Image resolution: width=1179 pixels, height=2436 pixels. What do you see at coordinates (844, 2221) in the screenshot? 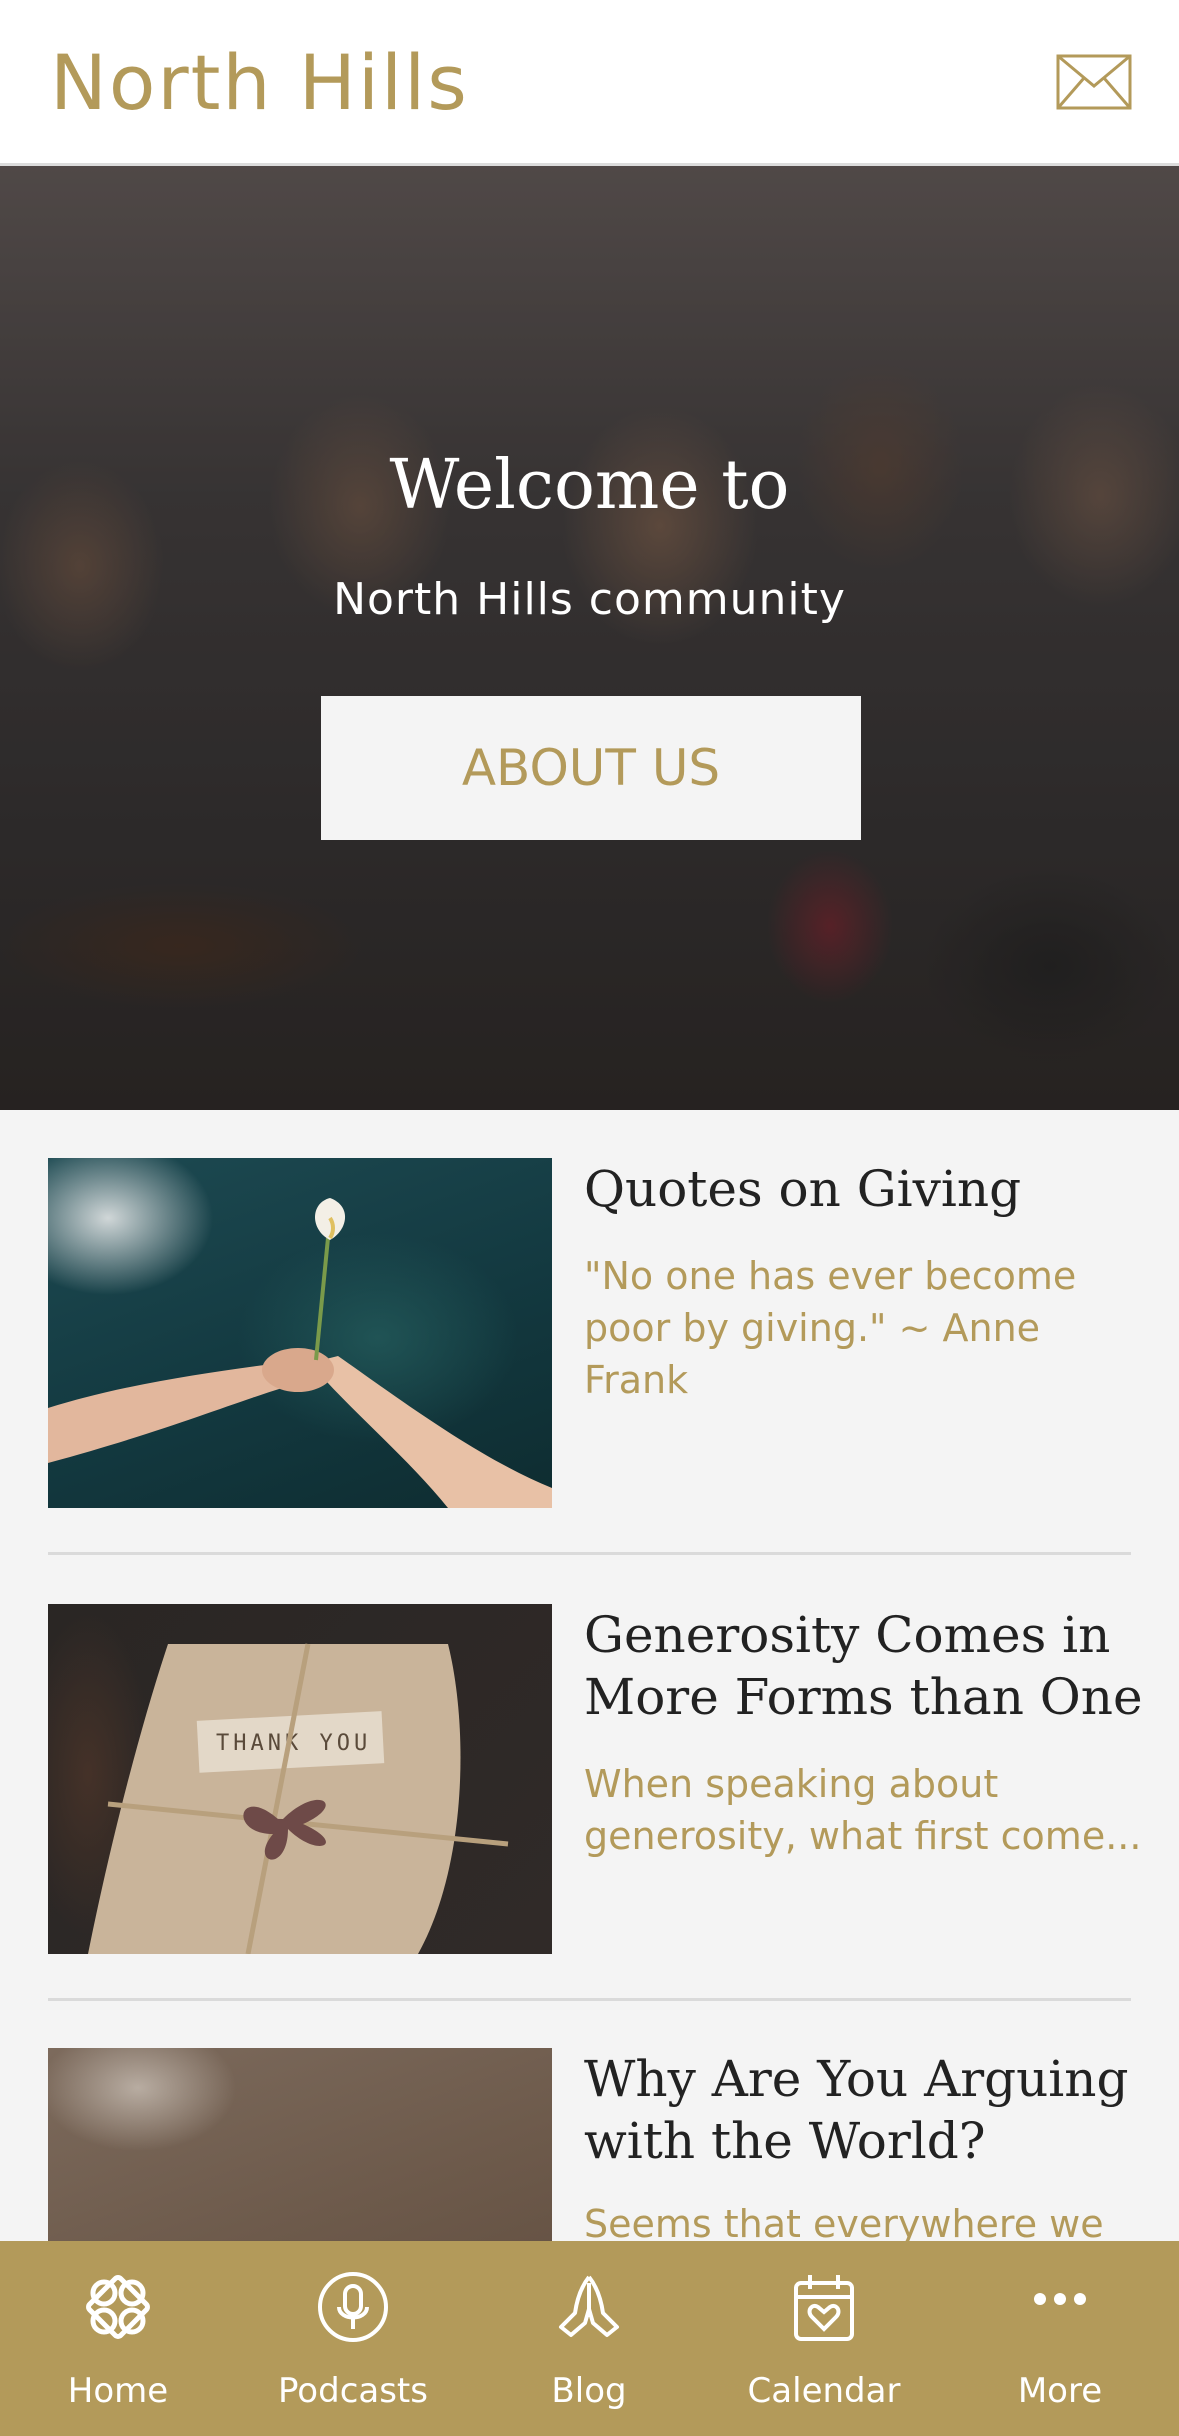
I see `article-excerpt: Seems that everywhere we` at bounding box center [844, 2221].